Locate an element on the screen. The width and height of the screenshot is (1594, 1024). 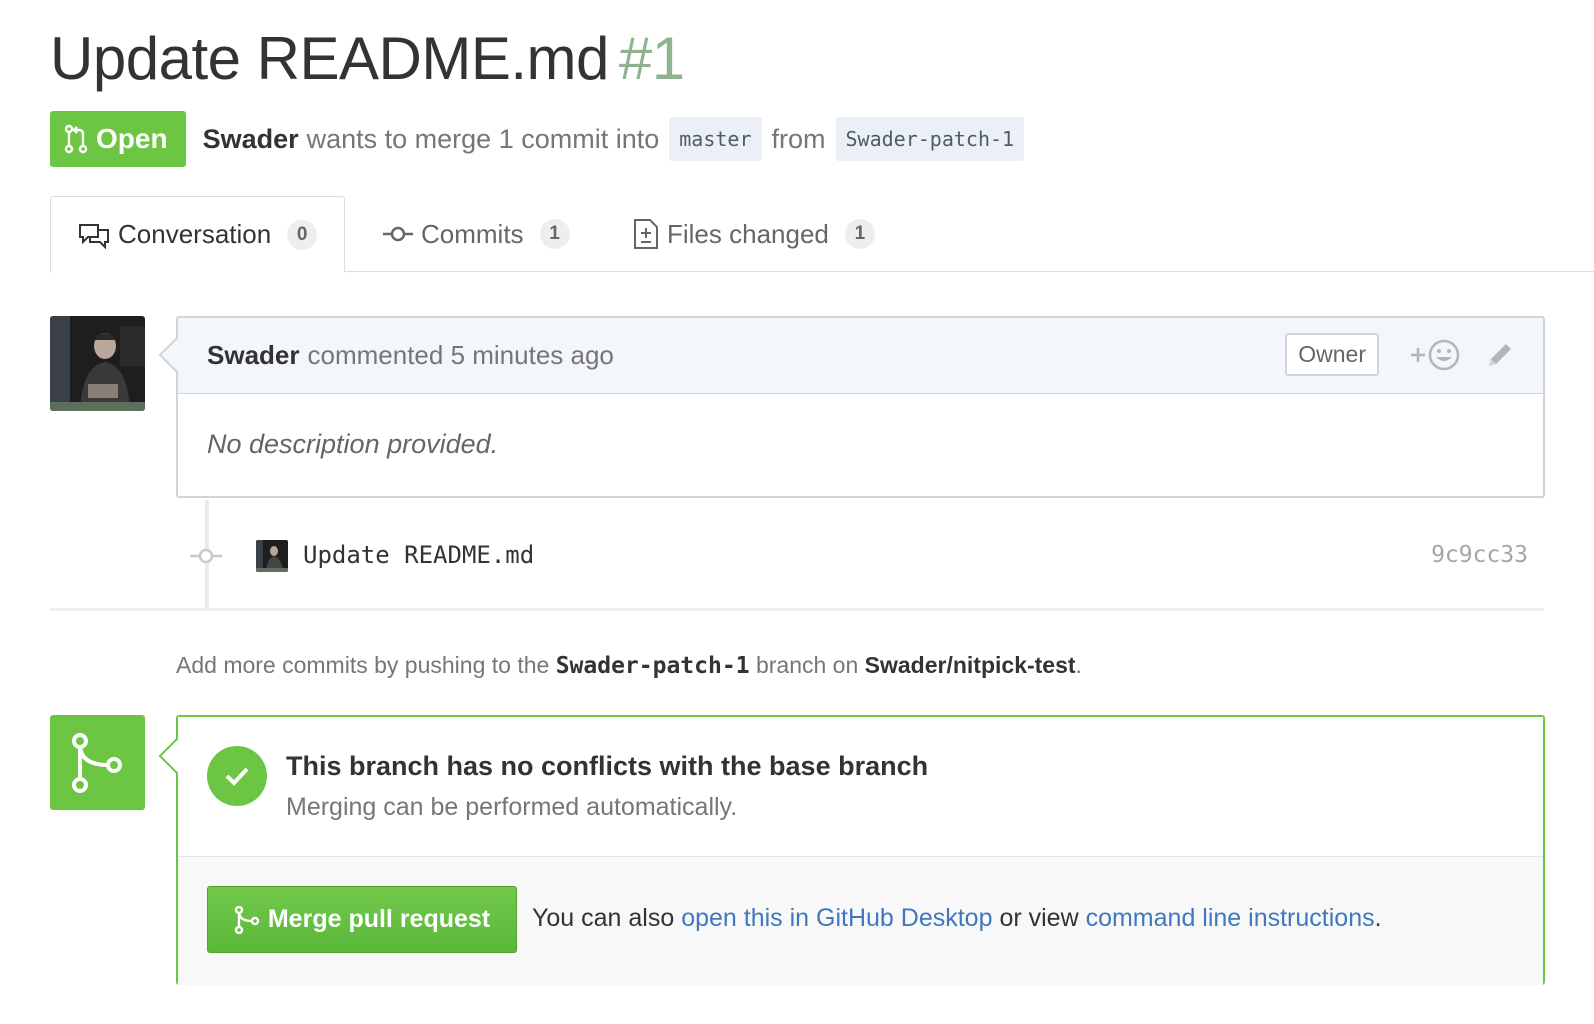
avatar-image is located at coordinates (97, 363).